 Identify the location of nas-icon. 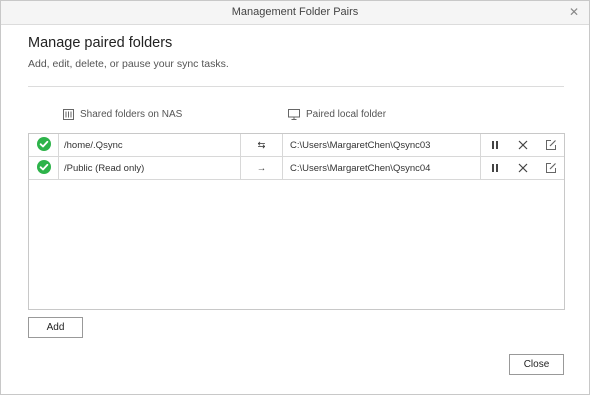
(68, 114).